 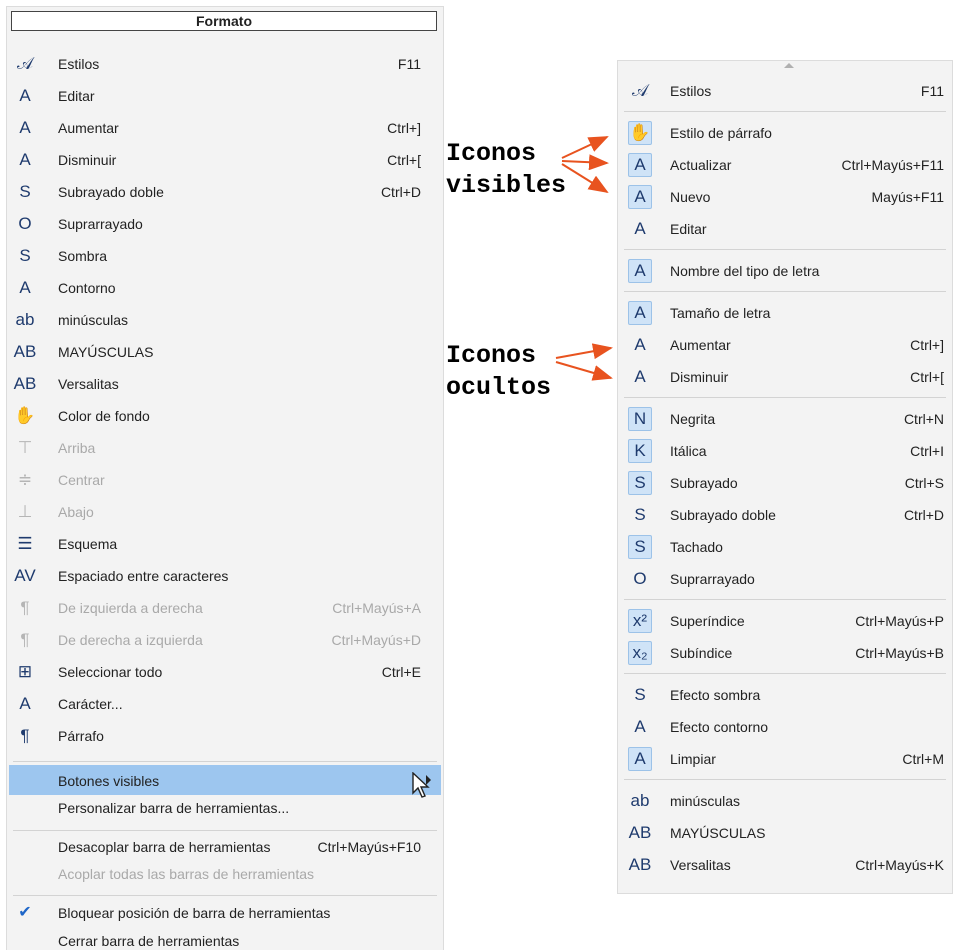 What do you see at coordinates (584, 351) in the screenshot?
I see `arrow-to-aumentar` at bounding box center [584, 351].